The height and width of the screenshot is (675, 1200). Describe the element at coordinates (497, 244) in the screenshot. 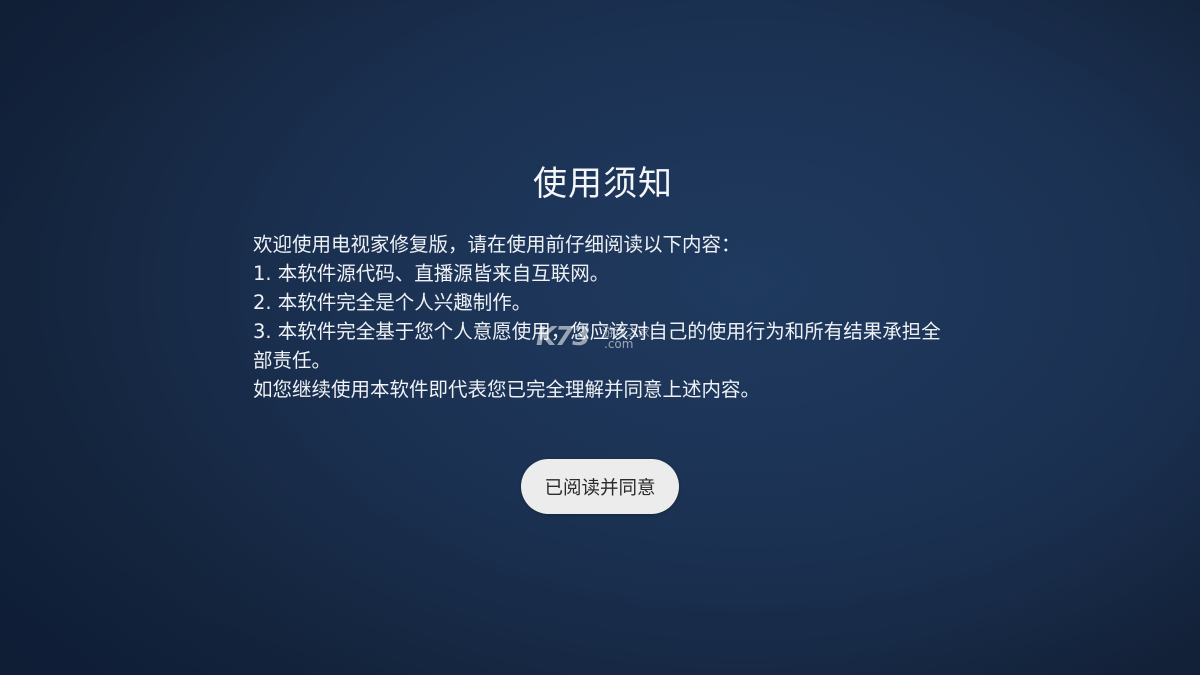

I see `notice-intro: 欢迎使用电视家修复版，请在使用前仔细阅读以下内容：` at that location.